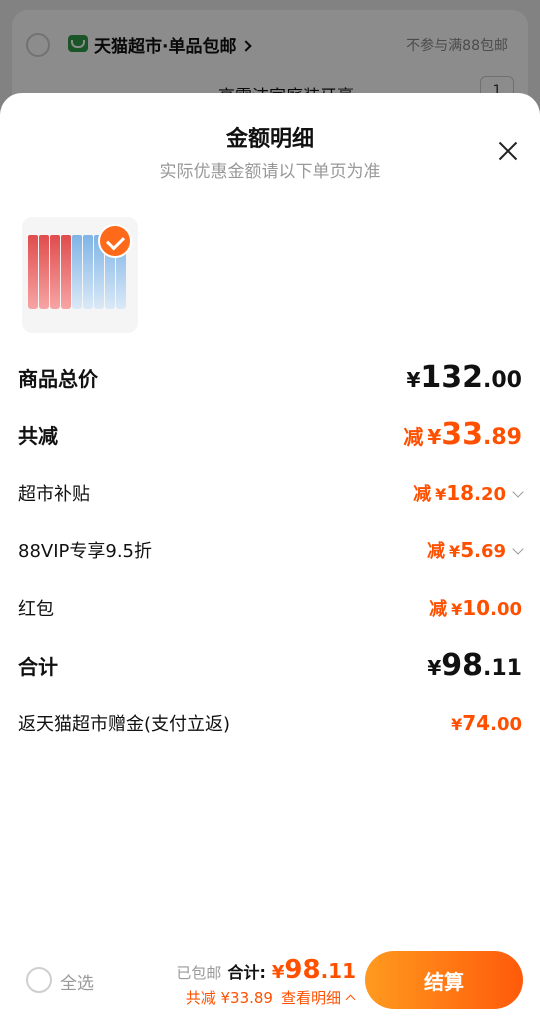 The image size is (540, 1019). Describe the element at coordinates (38, 435) in the screenshot. I see `row-label: 共减` at that location.